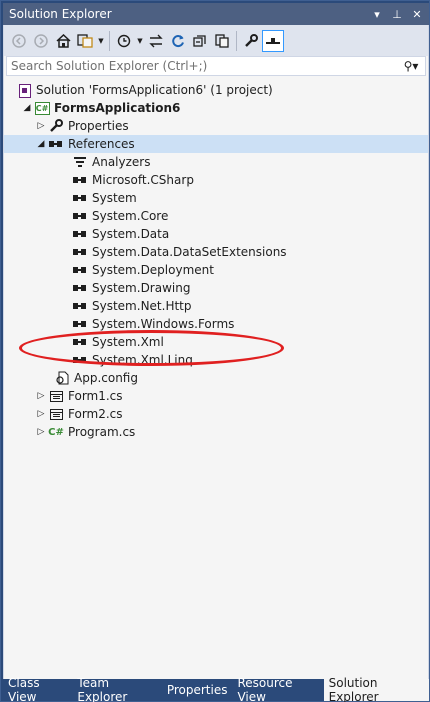 Image resolution: width=430 pixels, height=702 pixels. What do you see at coordinates (128, 342) in the screenshot?
I see `tree-item-label: System.Xml` at bounding box center [128, 342].